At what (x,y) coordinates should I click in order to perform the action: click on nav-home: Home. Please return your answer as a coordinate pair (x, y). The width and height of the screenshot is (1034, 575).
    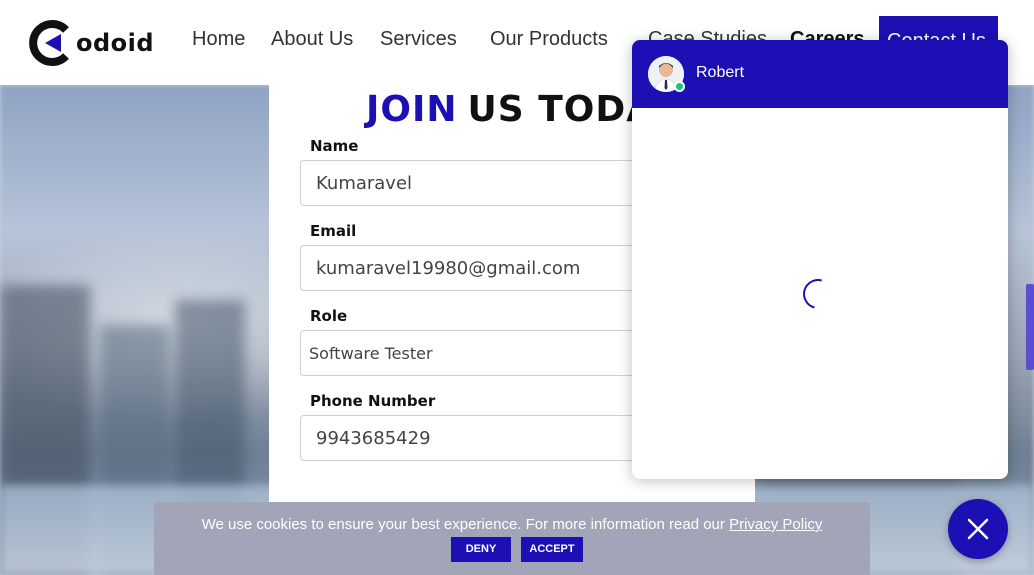
    Looking at the image, I should click on (218, 39).